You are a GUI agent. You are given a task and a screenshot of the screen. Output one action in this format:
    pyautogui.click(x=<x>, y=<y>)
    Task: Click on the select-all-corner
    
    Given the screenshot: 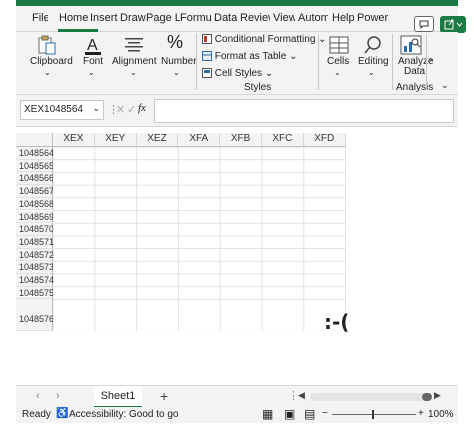 What is the action you would take?
    pyautogui.click(x=34, y=140)
    